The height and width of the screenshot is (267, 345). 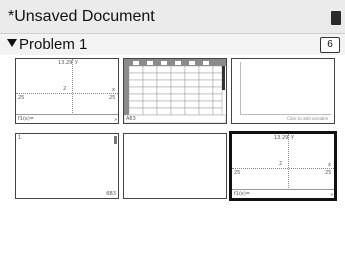 I want to click on battery-icon, so click(x=336, y=18).